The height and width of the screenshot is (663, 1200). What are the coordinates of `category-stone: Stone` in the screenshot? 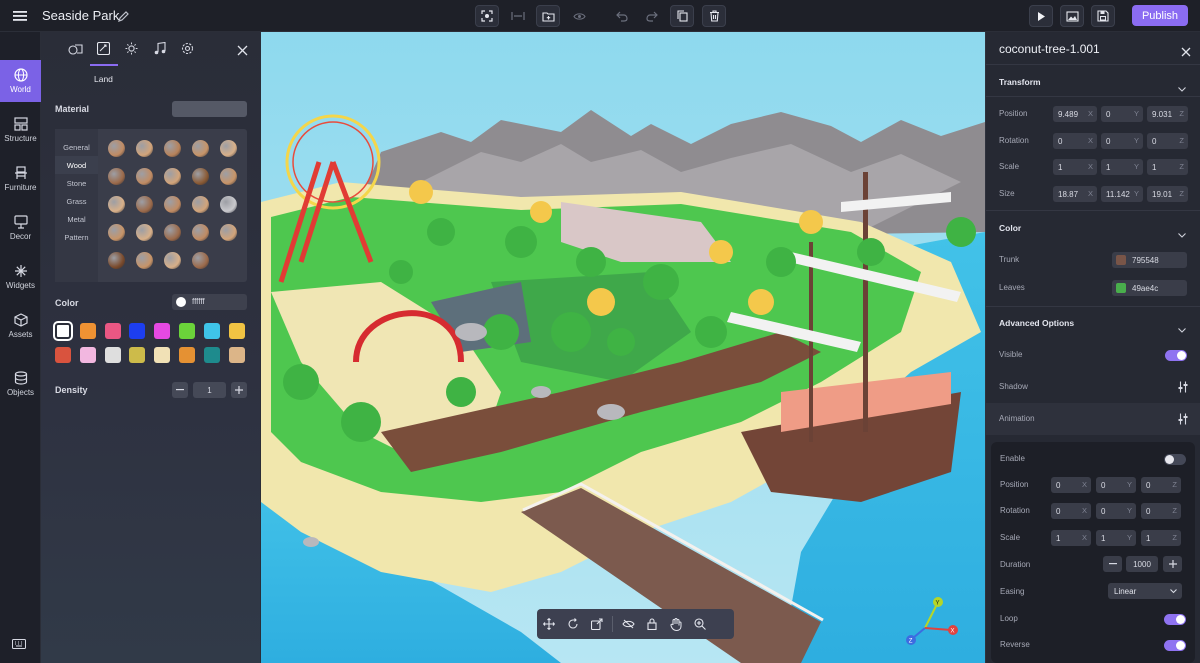 It's located at (76, 183).